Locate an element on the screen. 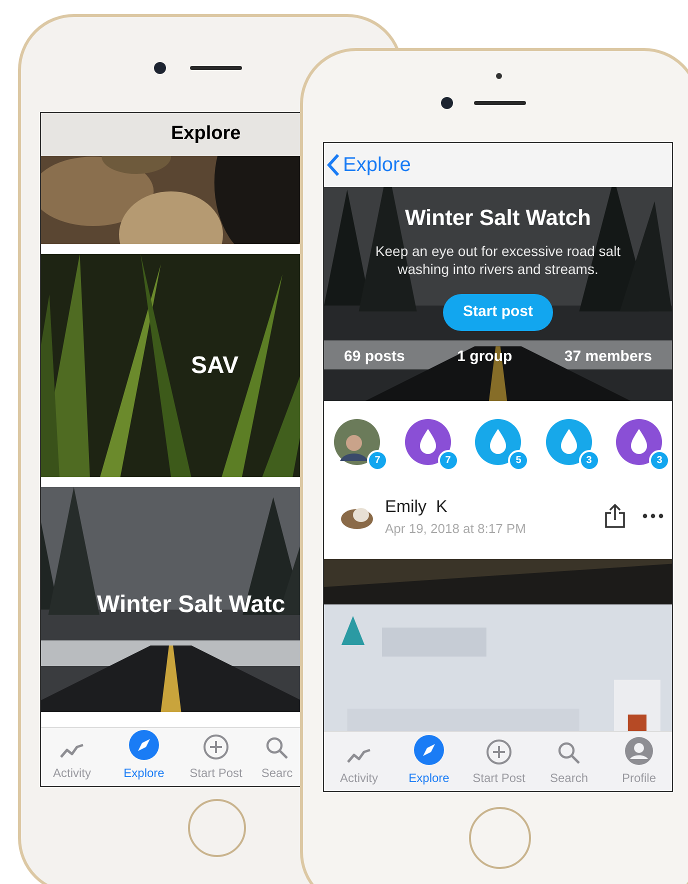 The image size is (688, 884). more-icon is located at coordinates (653, 516).